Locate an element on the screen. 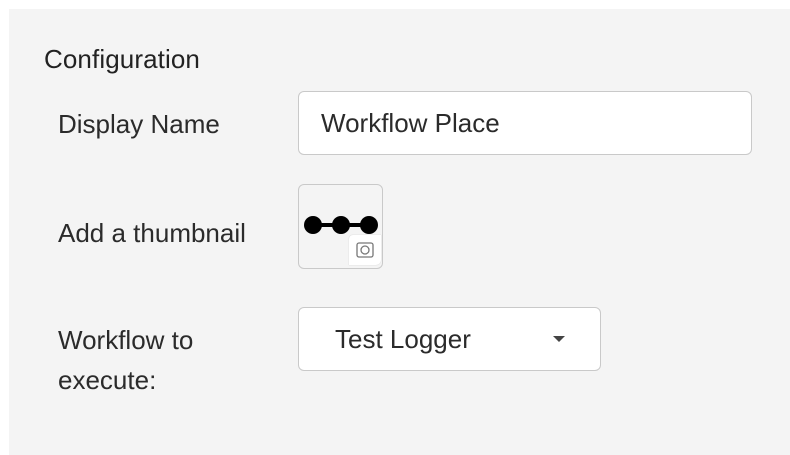 This screenshot has height=455, width=790. section-title: Configuration is located at coordinates (122, 59).